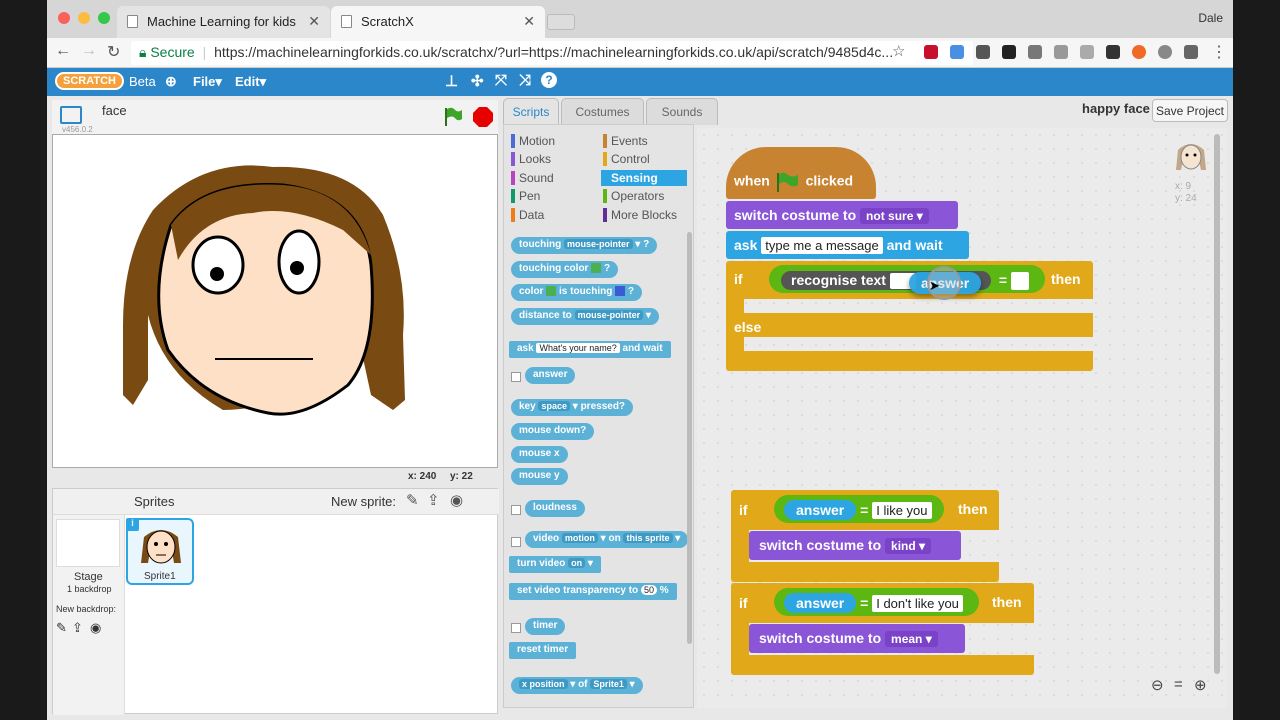 Image resolution: width=1280 pixels, height=720 pixels. Describe the element at coordinates (549, 80) in the screenshot. I see `help-icon: ?` at that location.